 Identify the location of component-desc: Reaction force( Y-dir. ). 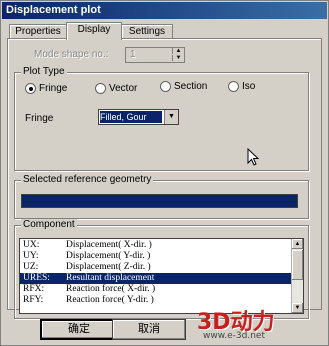
(110, 300).